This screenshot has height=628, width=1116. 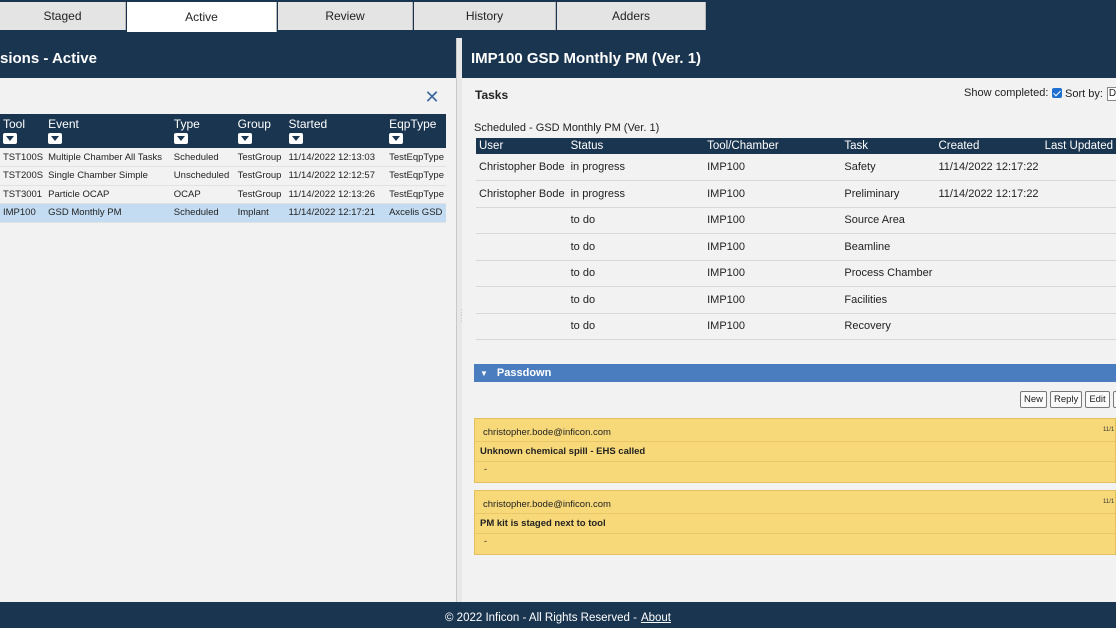 I want to click on tab-history: History, so click(x=485, y=16).